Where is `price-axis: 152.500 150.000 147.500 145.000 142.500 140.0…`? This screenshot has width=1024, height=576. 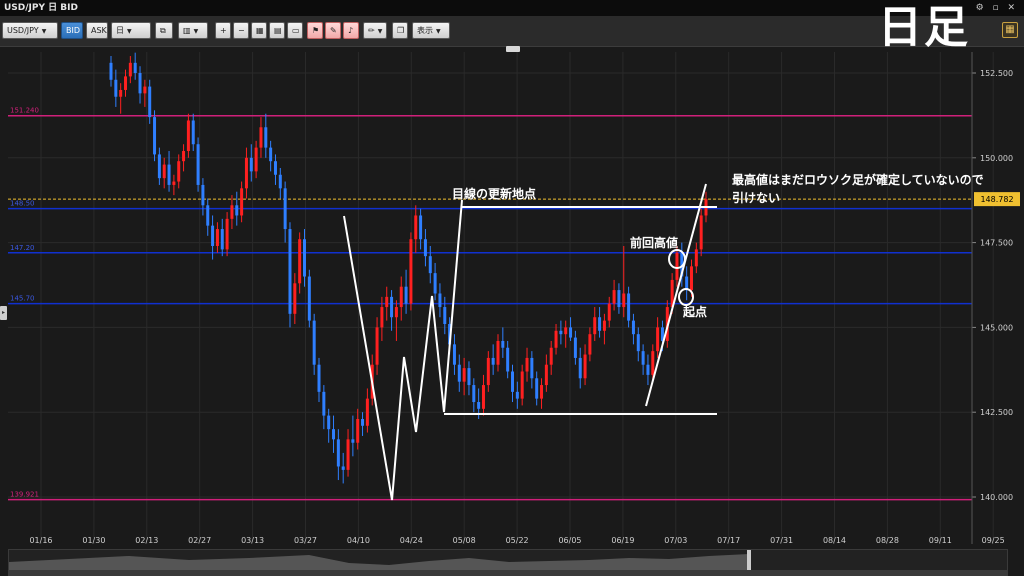 price-axis: 152.500 150.000 147.500 145.000 142.500 140.0… is located at coordinates (995, 298).